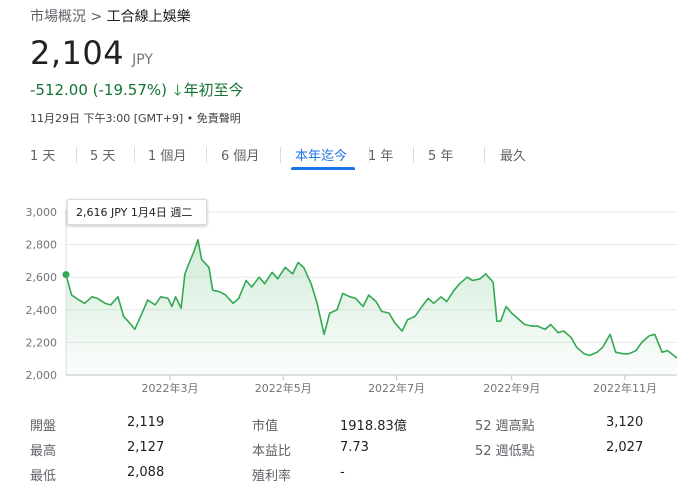 This screenshot has width=700, height=493. What do you see at coordinates (167, 154) in the screenshot?
I see `tab-1-month: 1 個月` at bounding box center [167, 154].